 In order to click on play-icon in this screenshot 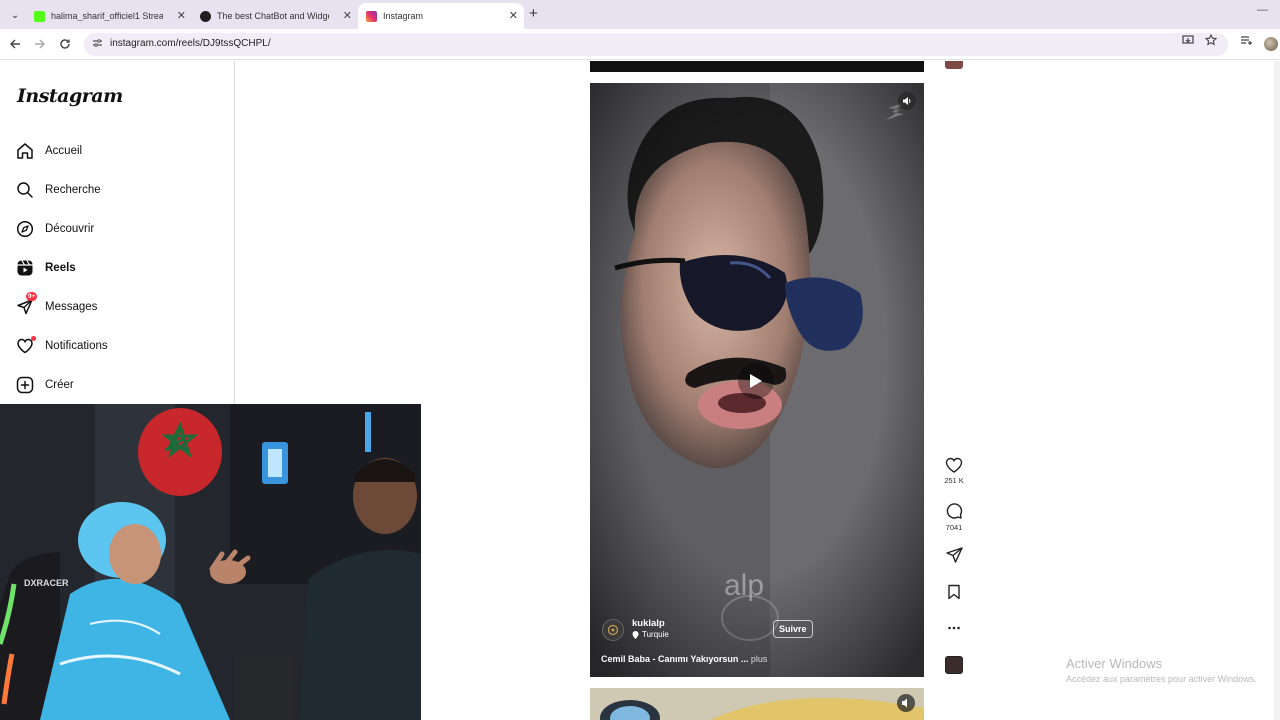, I will do `click(756, 381)`.